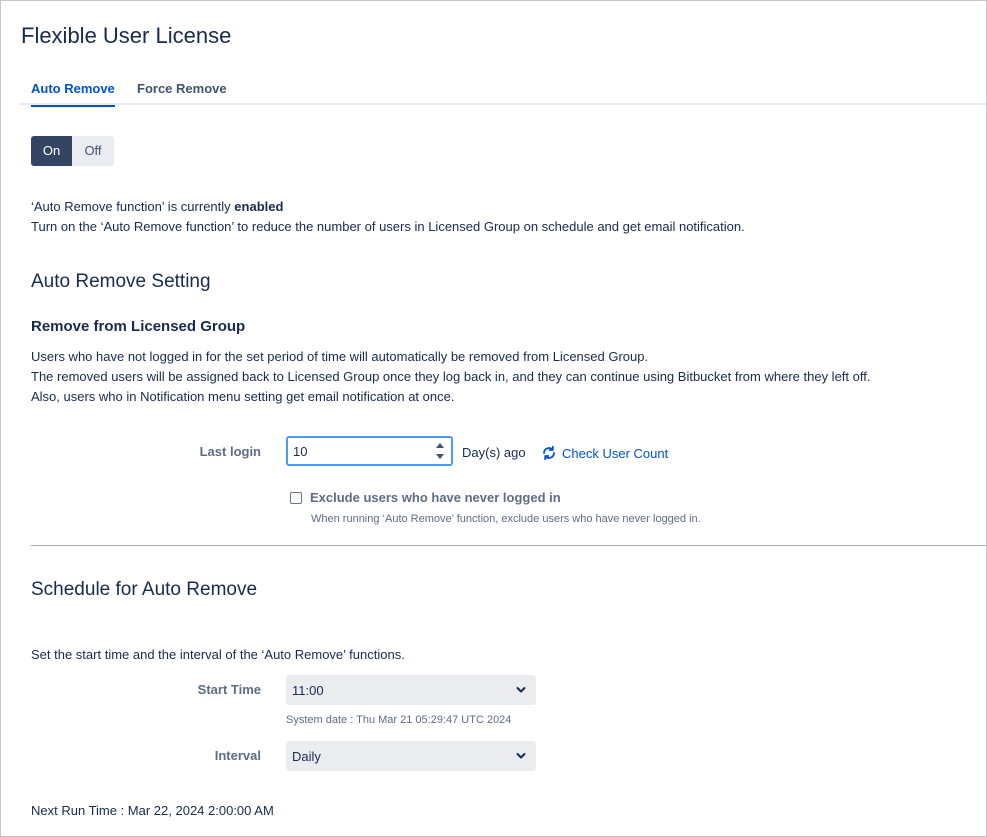 The image size is (987, 837). What do you see at coordinates (152, 810) in the screenshot?
I see `next-run-time: Next Run Time : Mar 22, 2024 2:00:00 AM` at bounding box center [152, 810].